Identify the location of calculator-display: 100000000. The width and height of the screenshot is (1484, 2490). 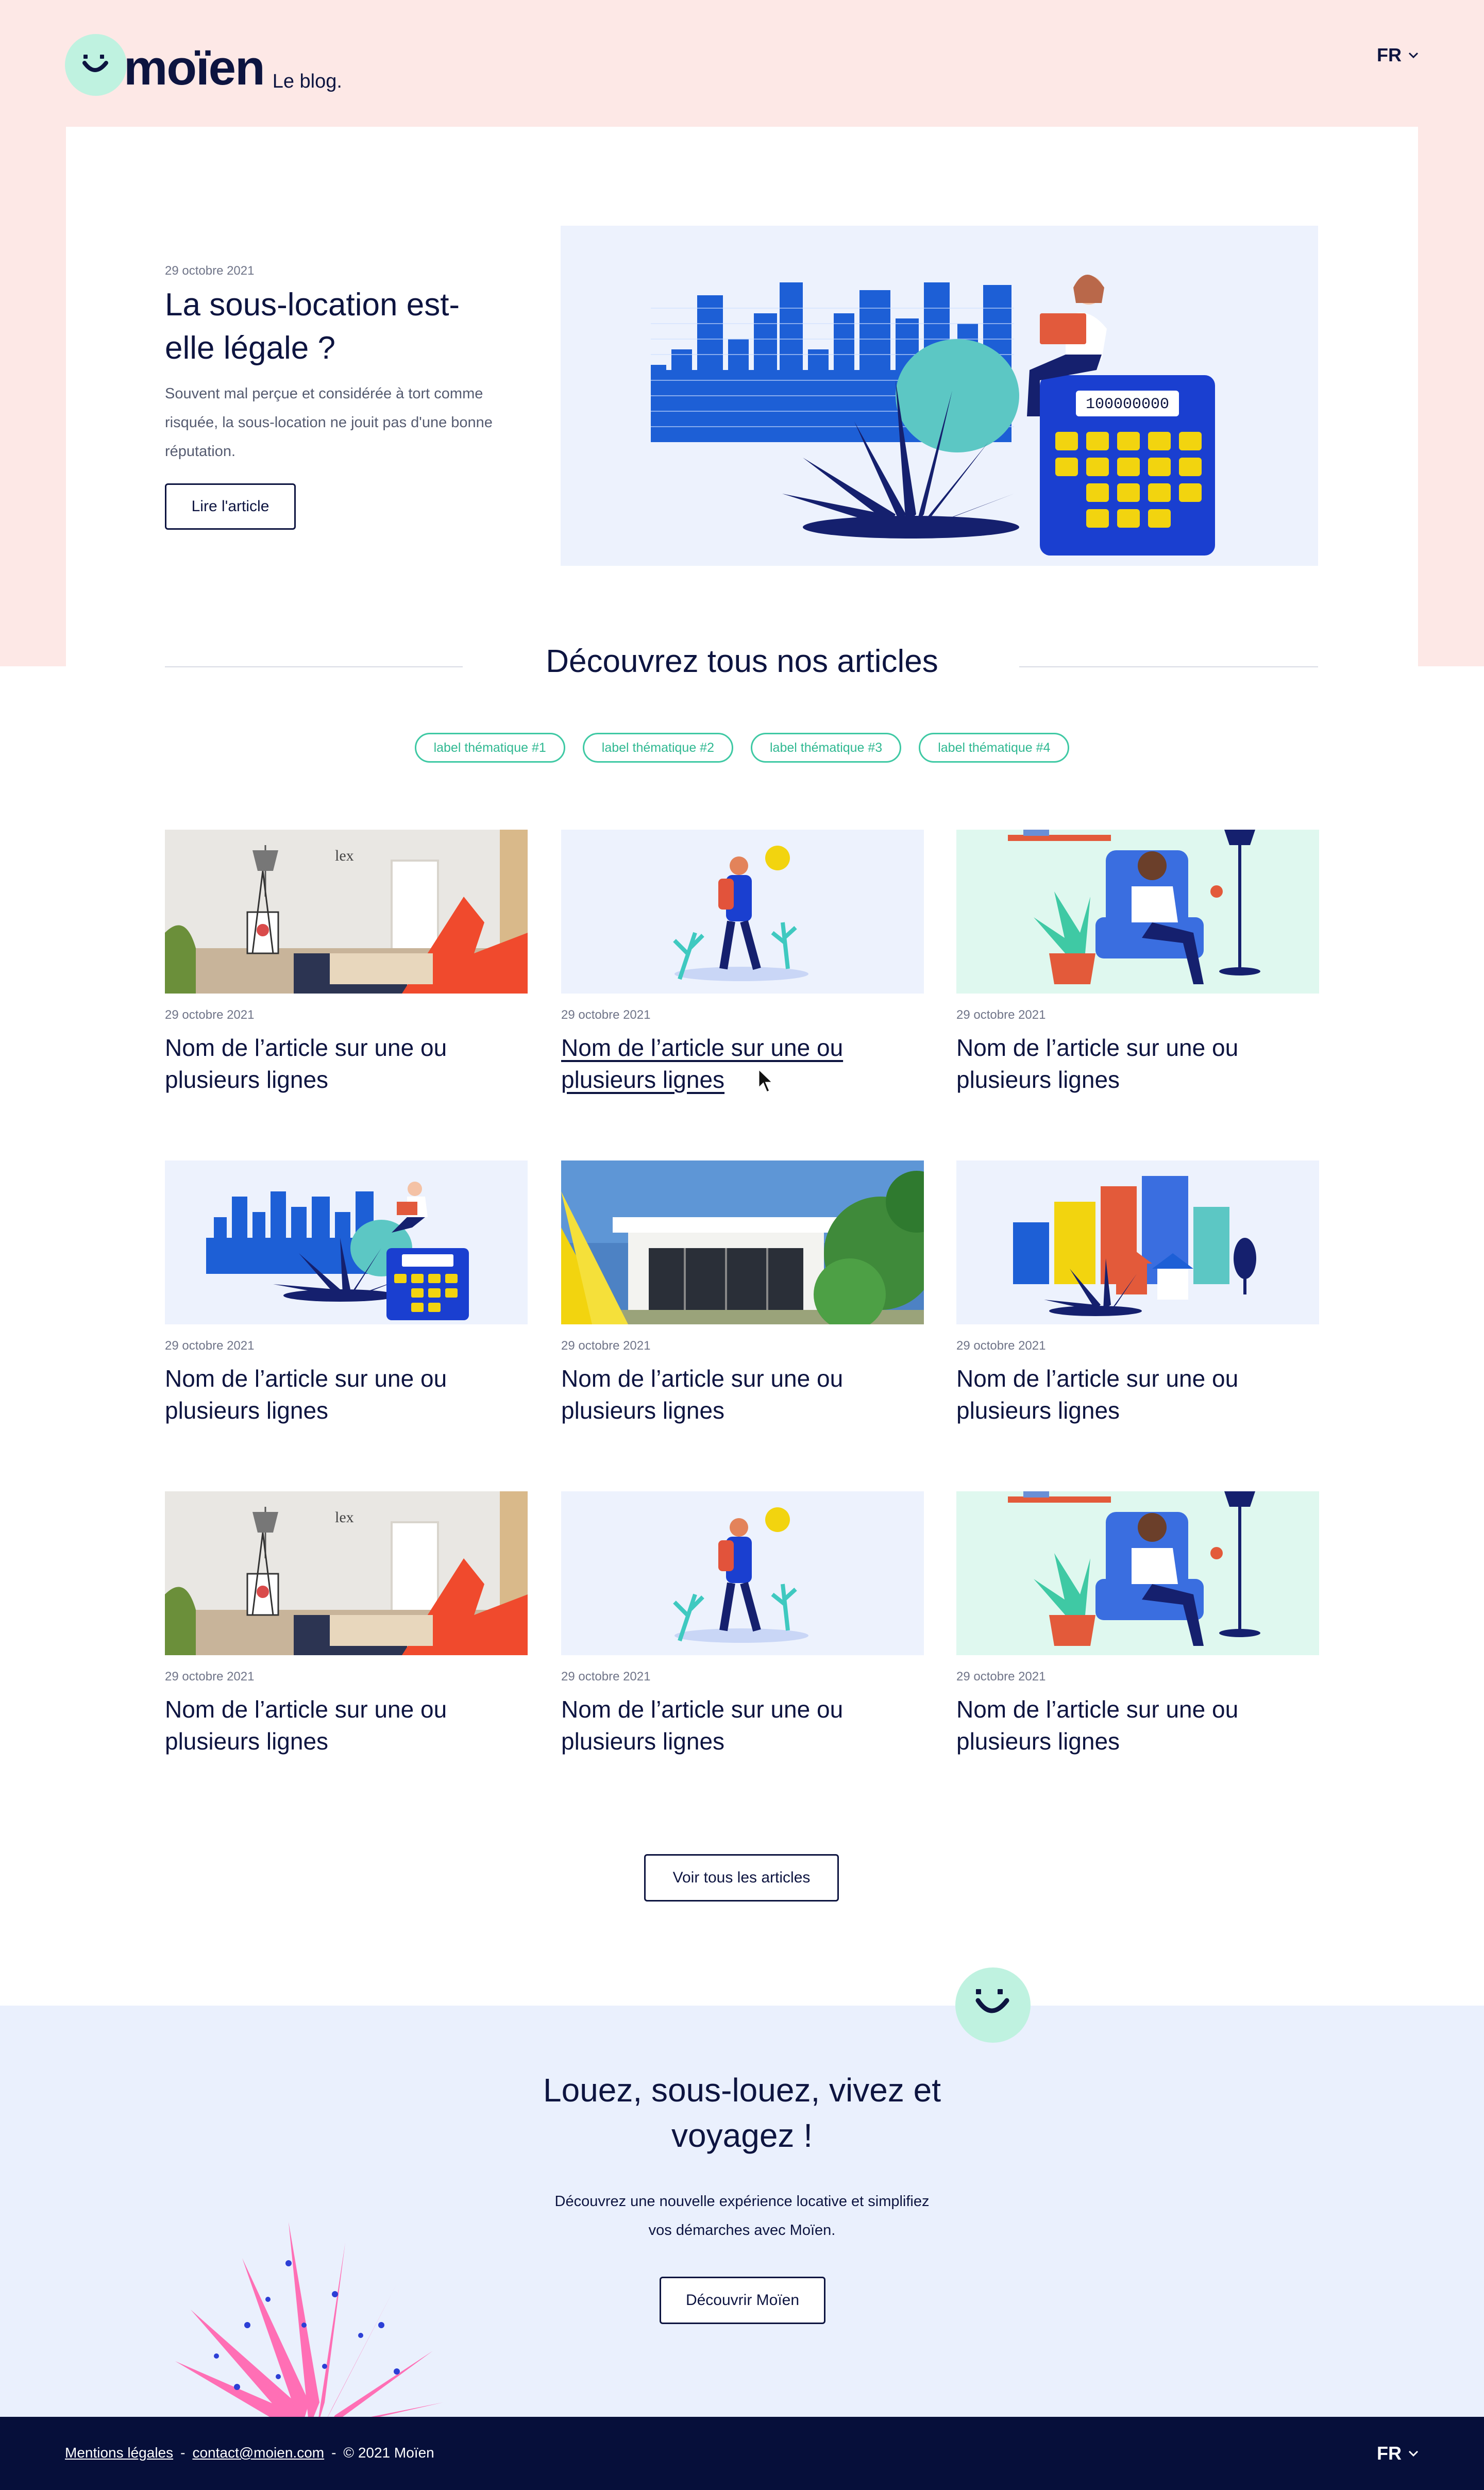
(1127, 404).